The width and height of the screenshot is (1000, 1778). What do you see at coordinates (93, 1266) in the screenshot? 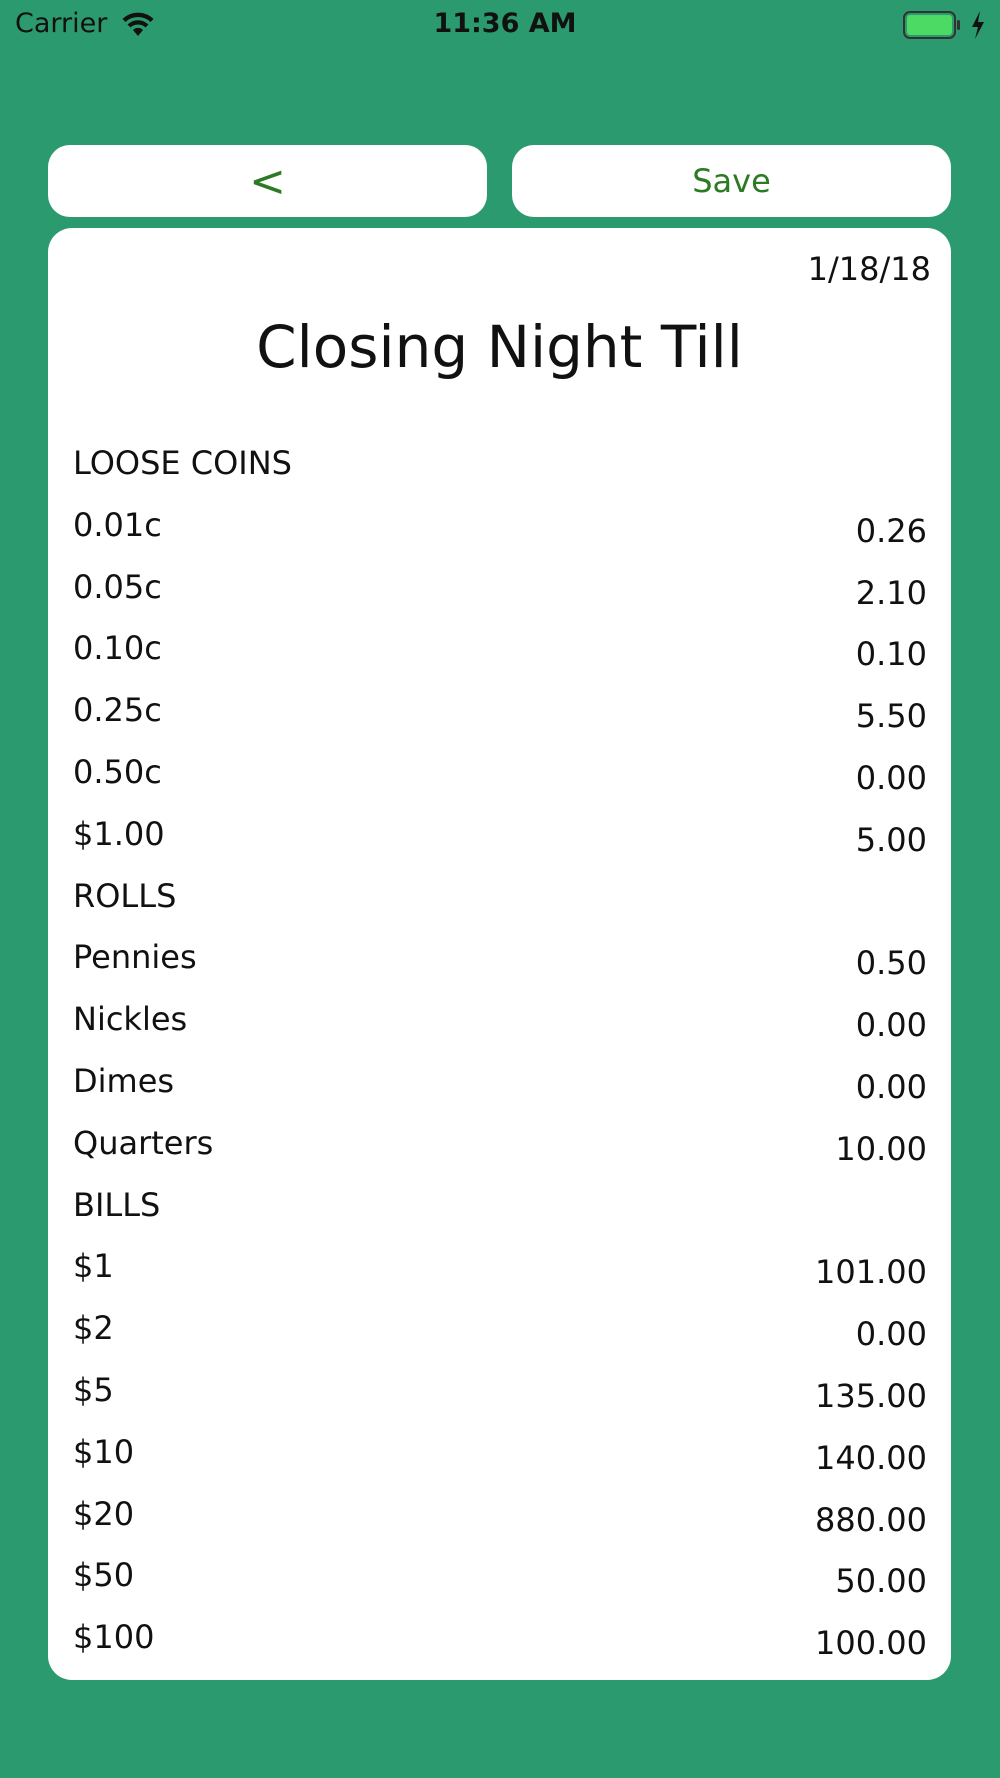
I see `denomination-label: $1` at bounding box center [93, 1266].